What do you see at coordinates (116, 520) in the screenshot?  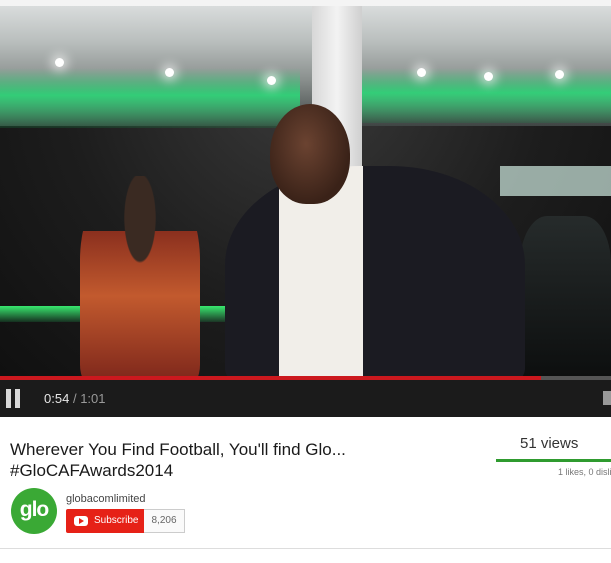 I see `subscribe-label: Subscribe` at bounding box center [116, 520].